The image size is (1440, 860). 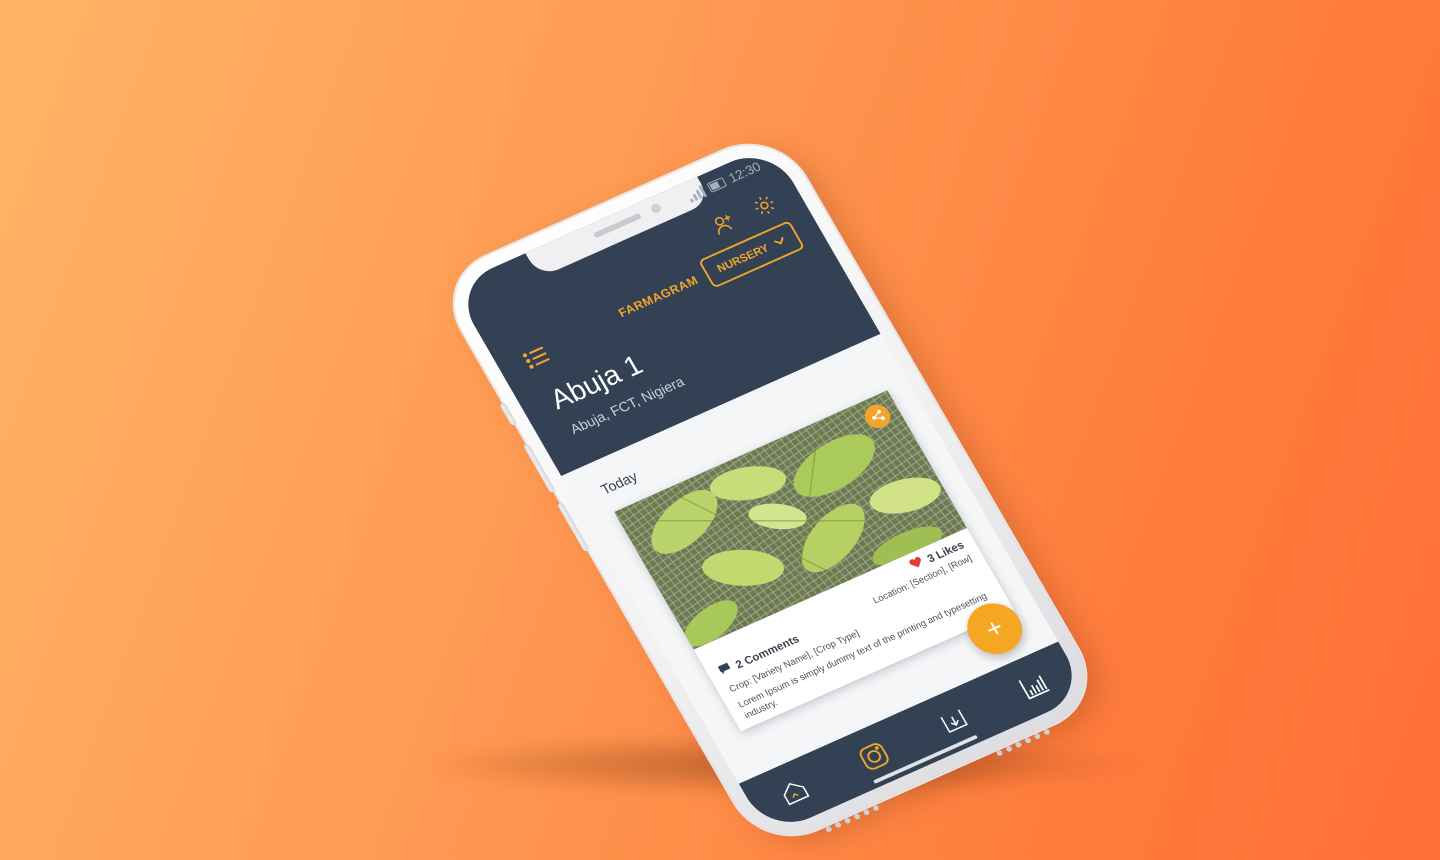 What do you see at coordinates (723, 223) in the screenshot?
I see `add-user-icon` at bounding box center [723, 223].